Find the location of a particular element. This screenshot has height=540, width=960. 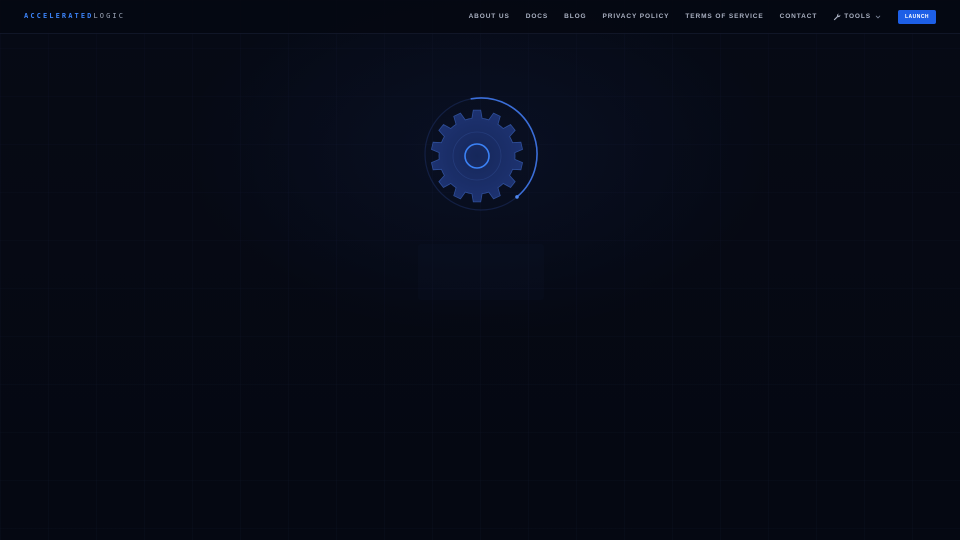

brand-logo-logic: LOGIC is located at coordinates (109, 16).